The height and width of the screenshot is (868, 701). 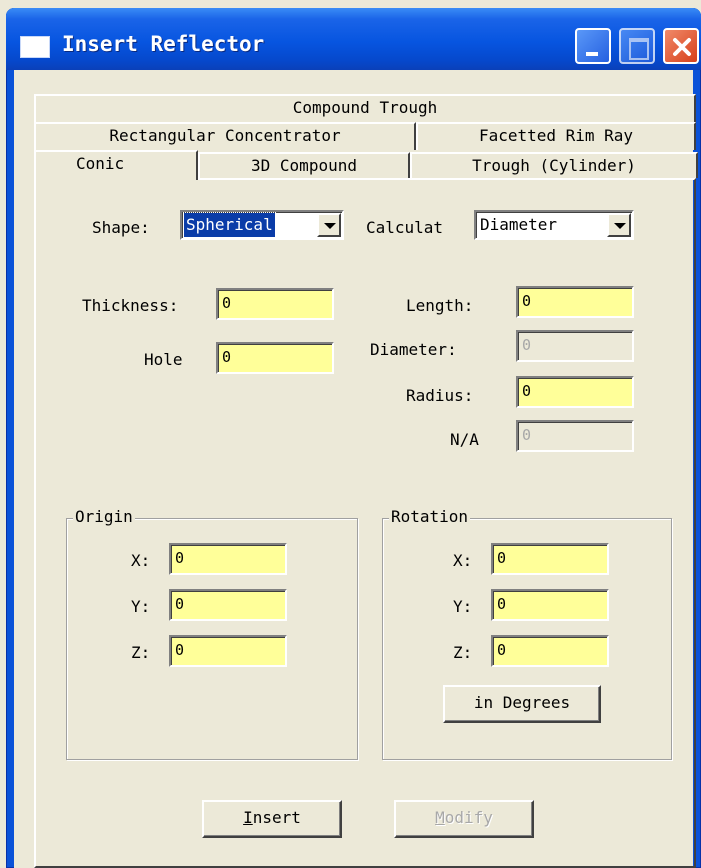 I want to click on tab-trough-cylinder: Trough (Cylinder), so click(x=554, y=165).